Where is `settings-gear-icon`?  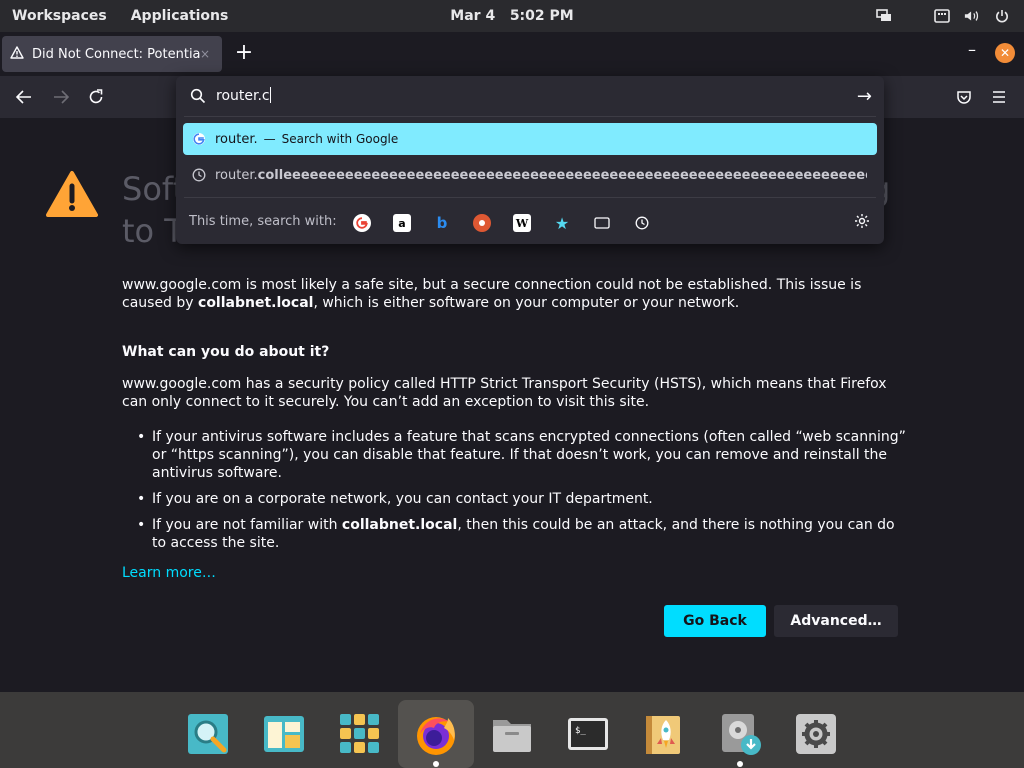 settings-gear-icon is located at coordinates (816, 734).